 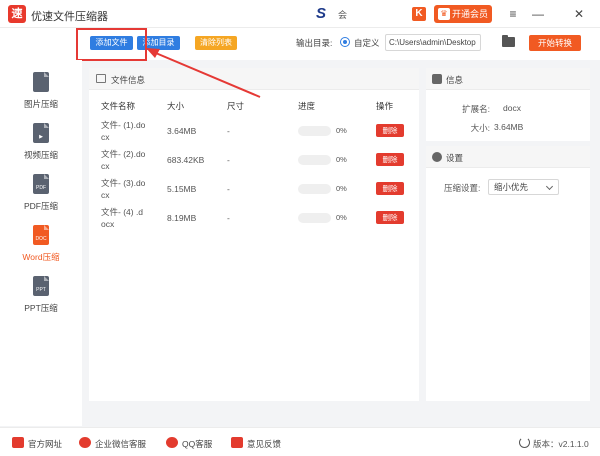 I want to click on sidebar-item-image: 图片压缩, so click(x=41, y=97).